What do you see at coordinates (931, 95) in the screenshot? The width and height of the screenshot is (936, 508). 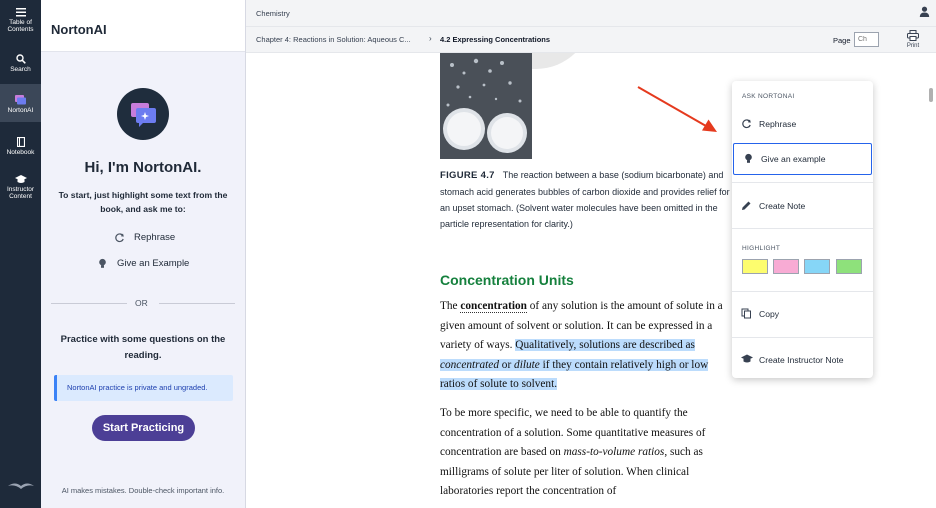 I see `scrollbar-thumb` at bounding box center [931, 95].